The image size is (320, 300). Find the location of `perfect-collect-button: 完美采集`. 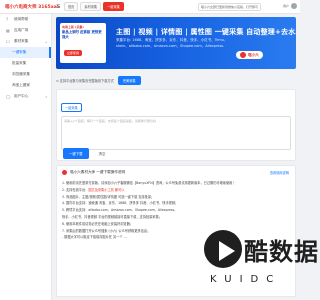

perfect-collect-button: 完美采集 is located at coordinates (129, 80).